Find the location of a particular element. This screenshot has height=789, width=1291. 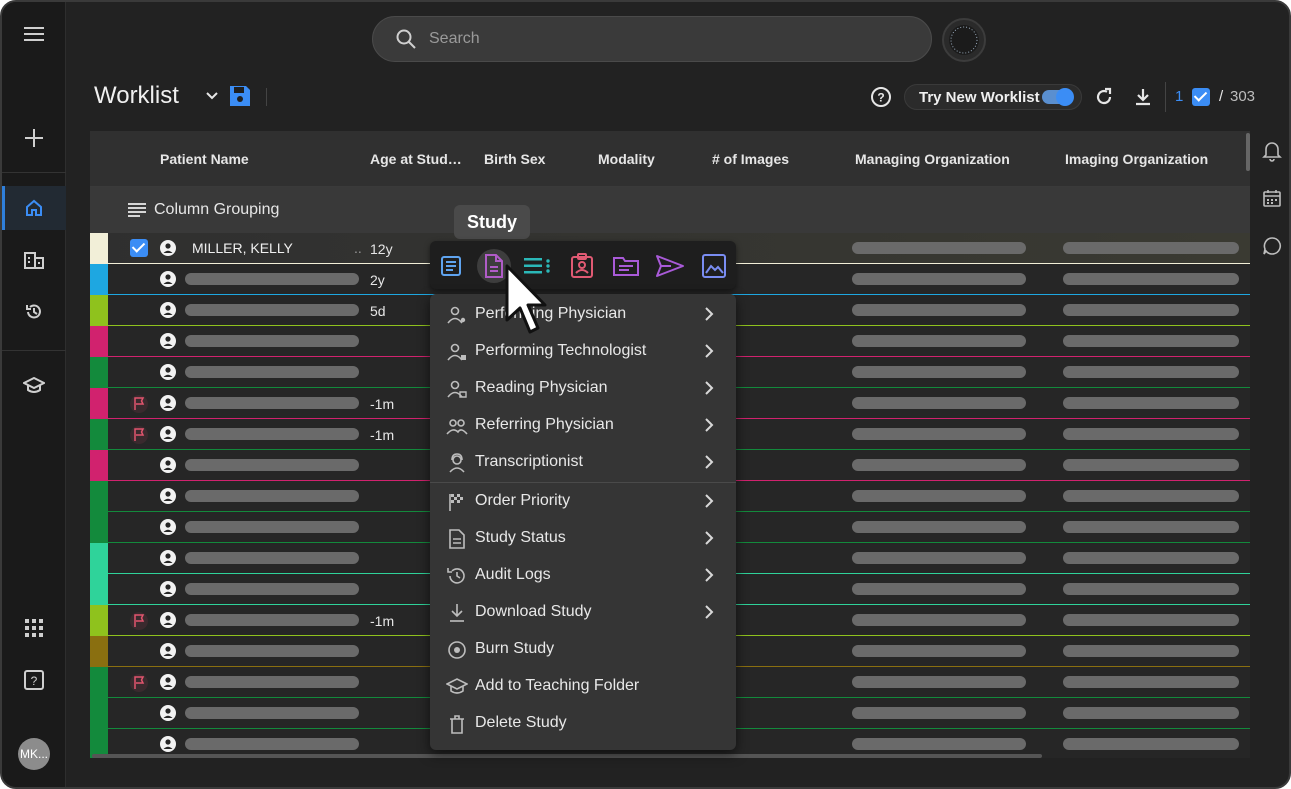

teaching-icon is located at coordinates (34, 386).